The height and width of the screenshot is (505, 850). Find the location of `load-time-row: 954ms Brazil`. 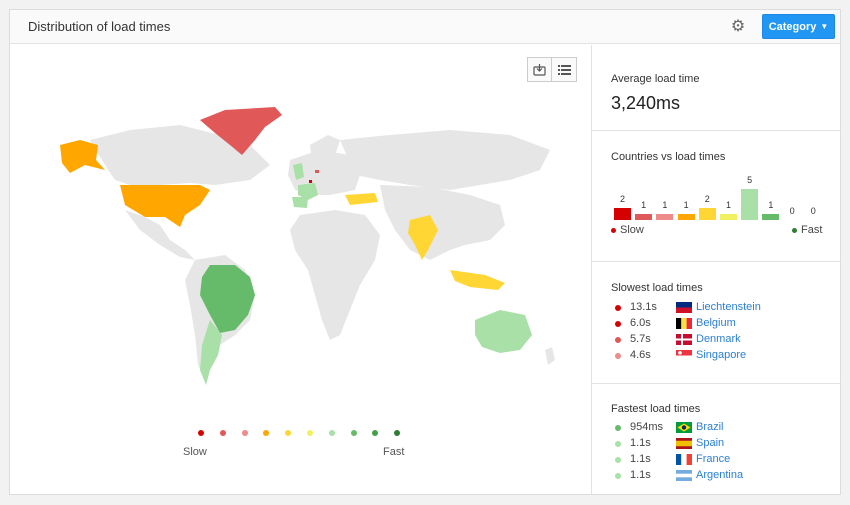

load-time-row: 954ms Brazil is located at coordinates (716, 428).